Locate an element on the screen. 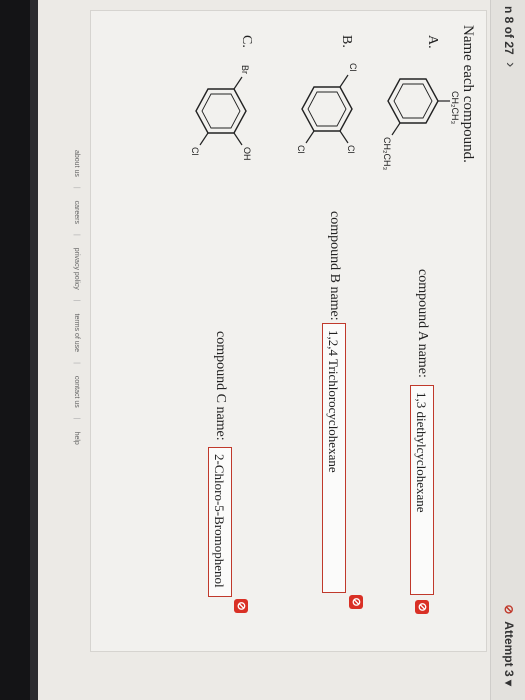 The width and height of the screenshot is (525, 700). compound-b-substituent-2: Cl is located at coordinates (301, 149).